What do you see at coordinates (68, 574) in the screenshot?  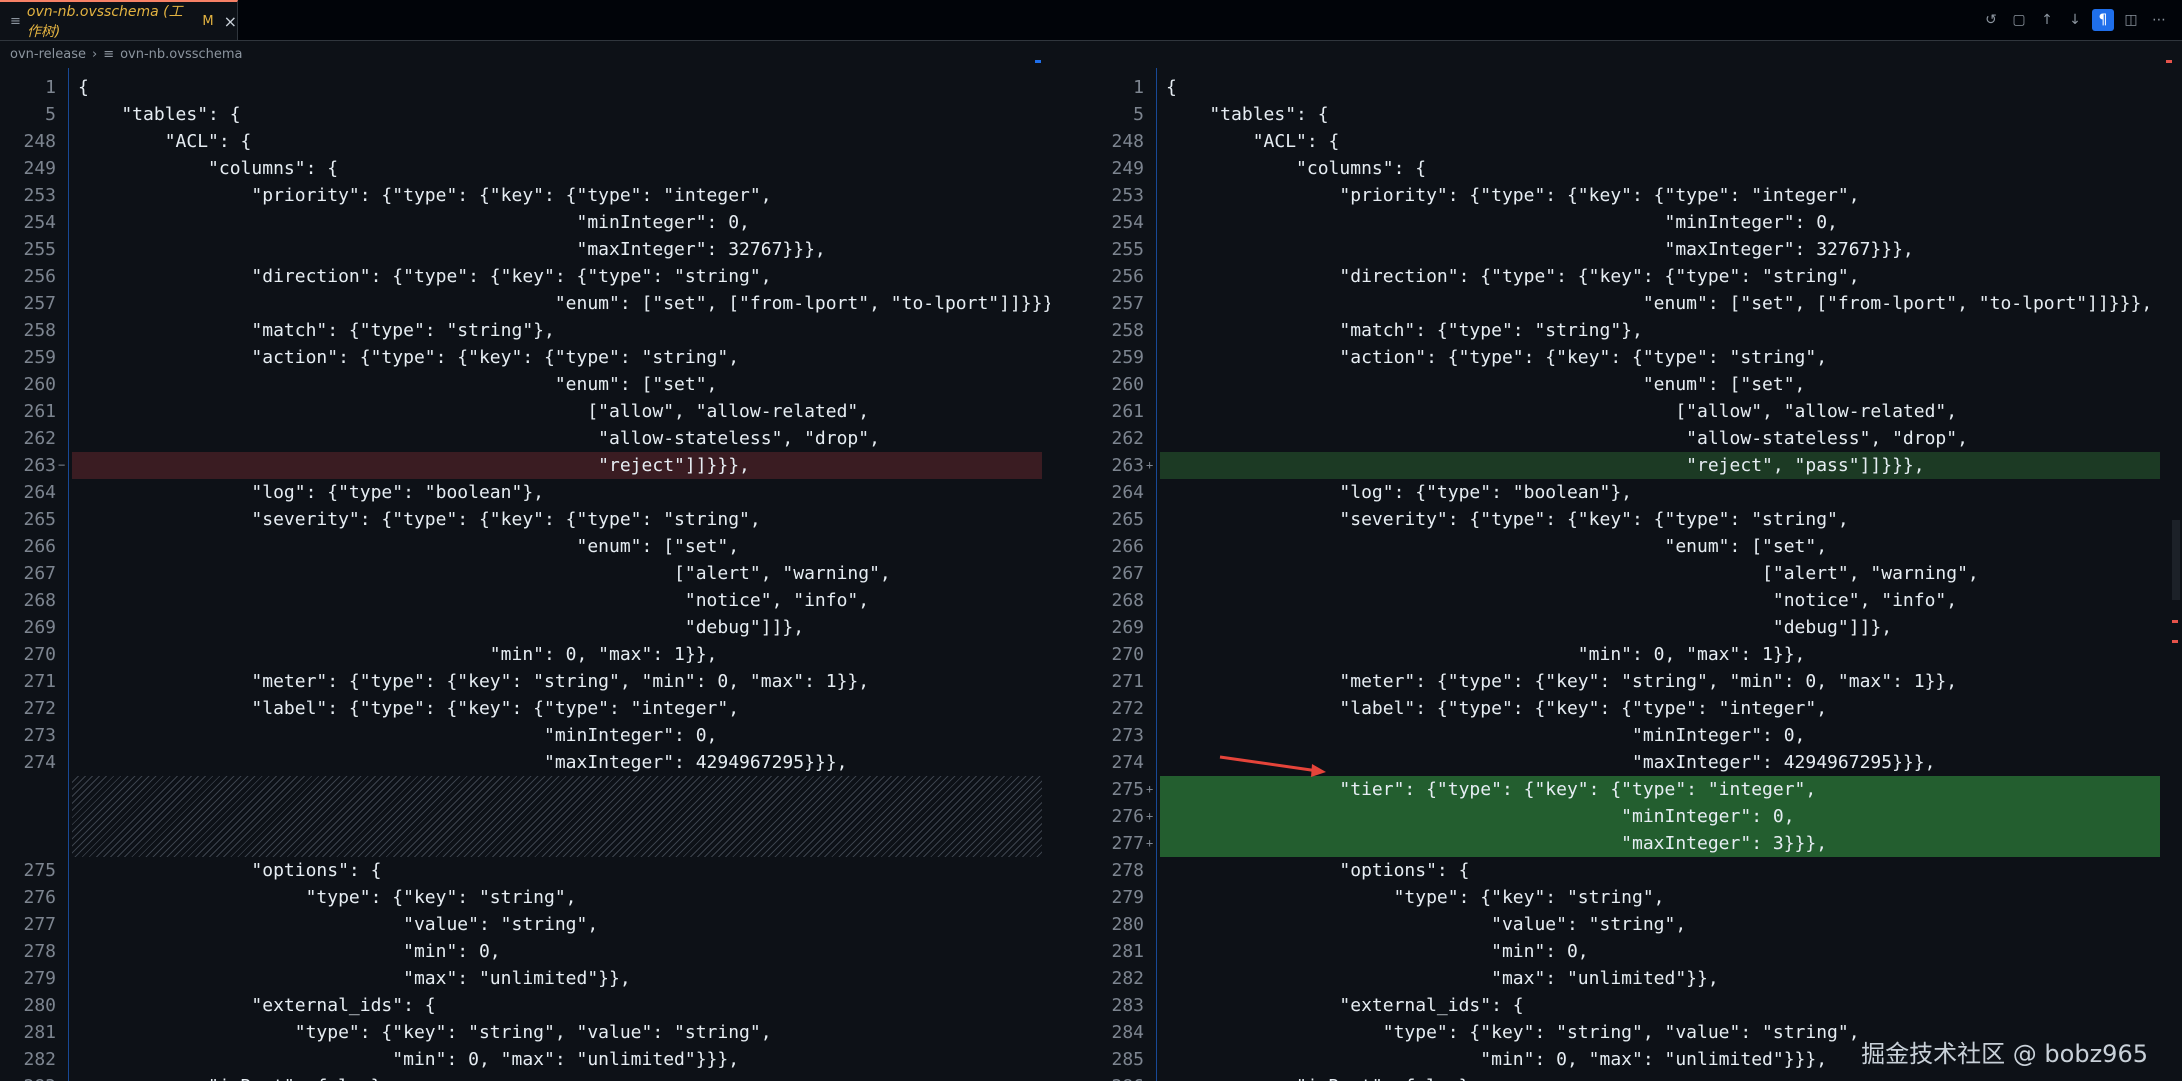 I see `diff-gutter-line` at bounding box center [68, 574].